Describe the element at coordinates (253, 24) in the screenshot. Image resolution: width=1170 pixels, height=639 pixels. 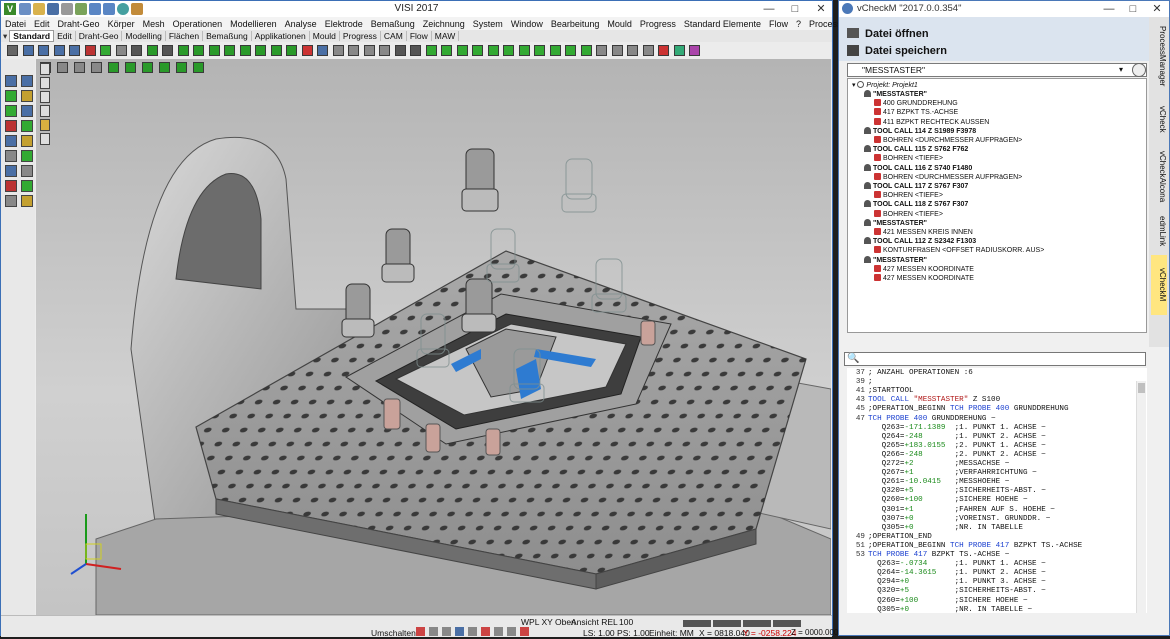
I see `menu-item: Modellieren` at that location.